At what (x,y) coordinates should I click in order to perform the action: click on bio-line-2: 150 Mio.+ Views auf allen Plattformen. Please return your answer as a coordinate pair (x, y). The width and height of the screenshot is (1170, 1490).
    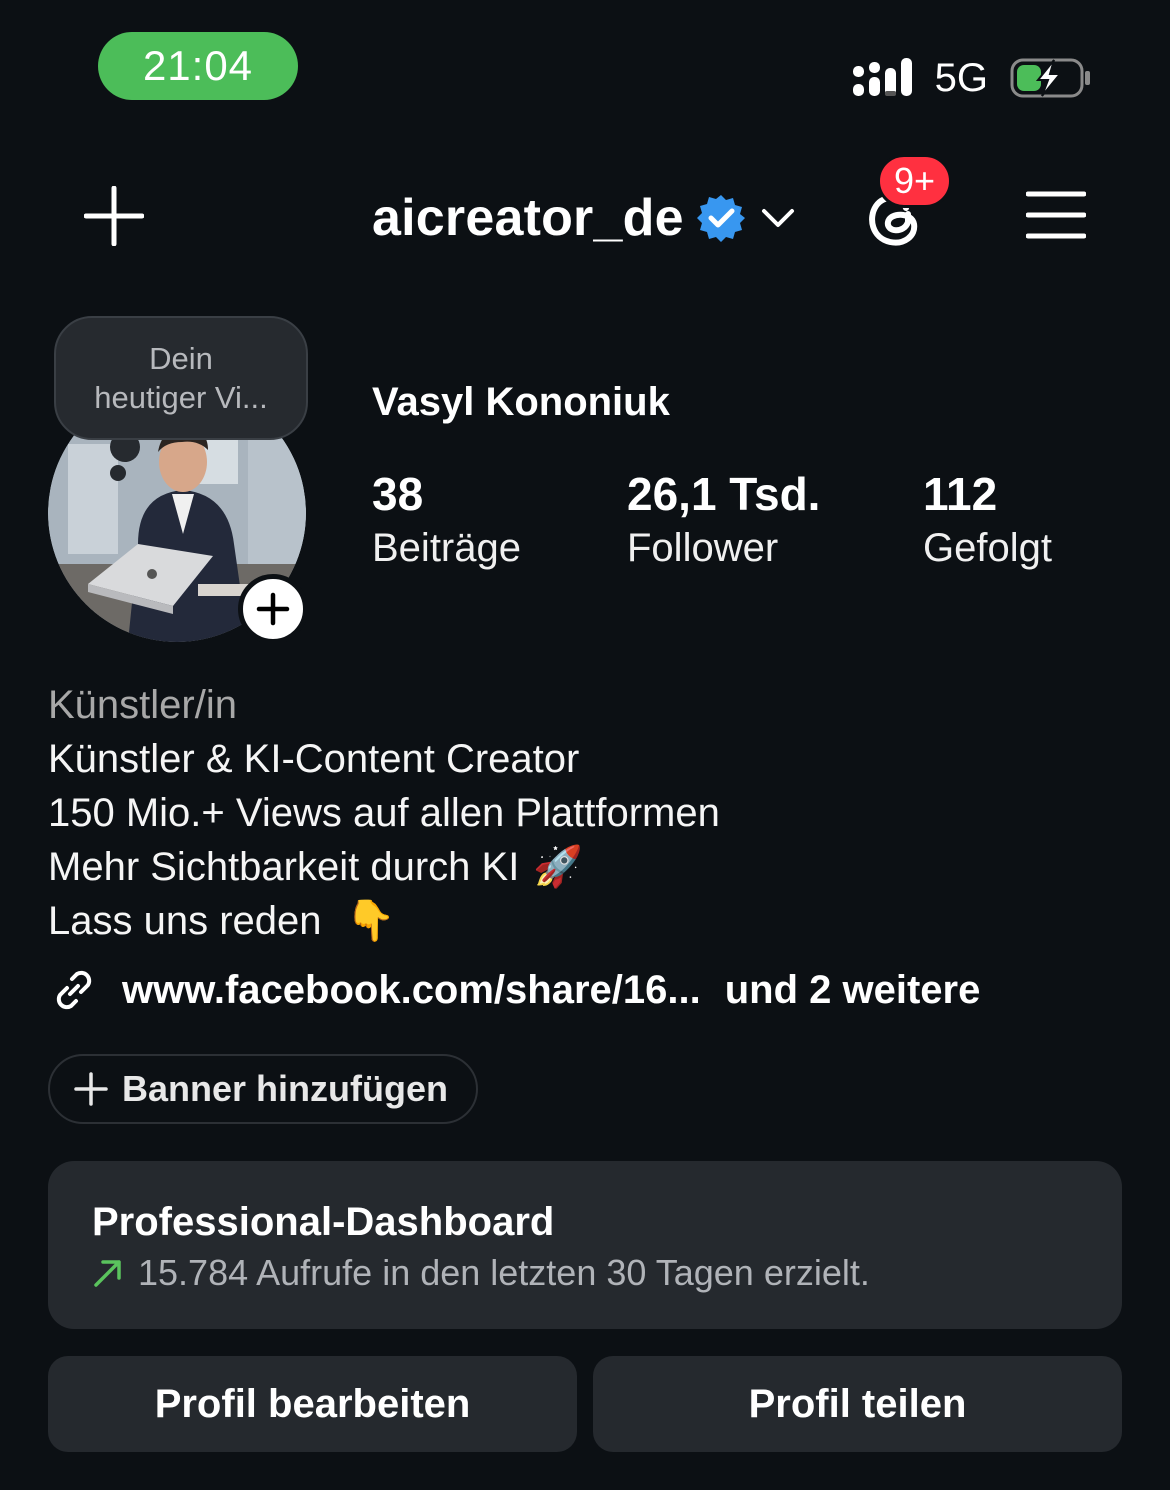
    Looking at the image, I should click on (384, 813).